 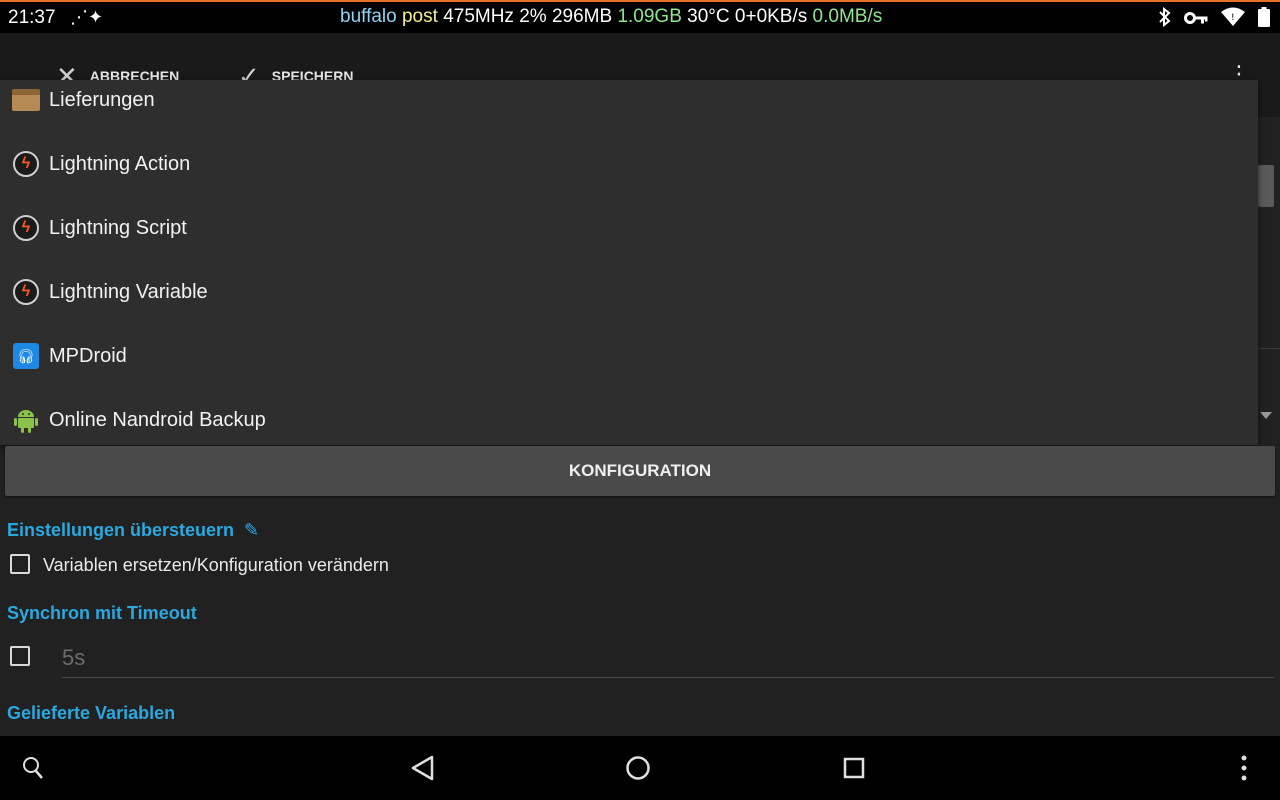 What do you see at coordinates (74, 657) in the screenshot?
I see `timeout-placeholder: 5s` at bounding box center [74, 657].